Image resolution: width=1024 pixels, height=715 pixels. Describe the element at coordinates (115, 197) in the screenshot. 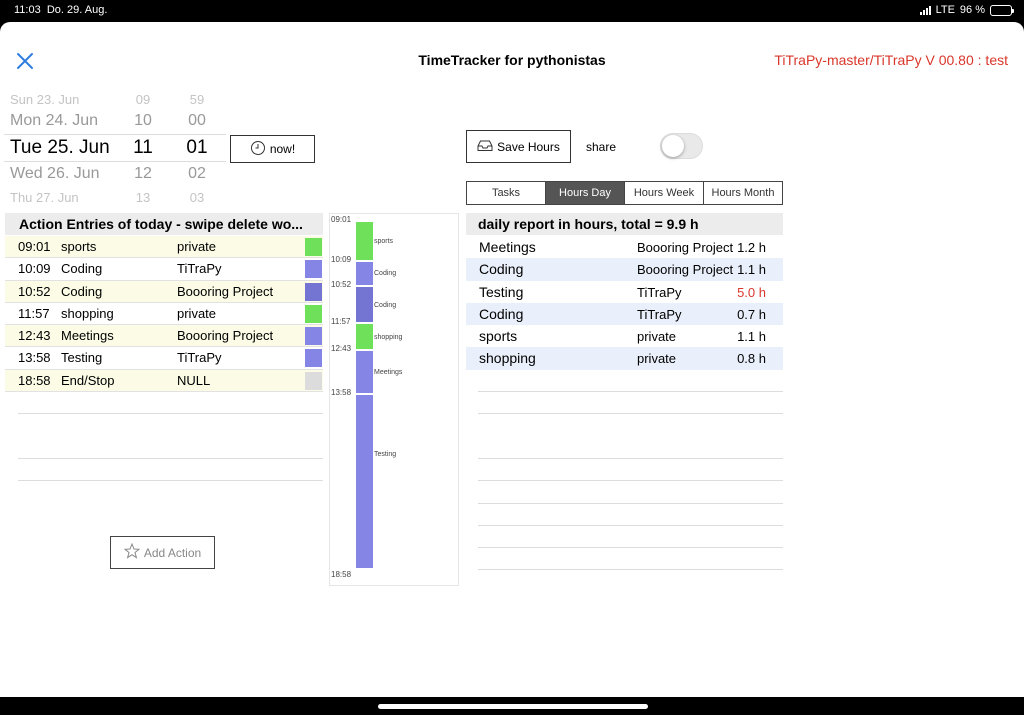

I see `picker-row: Thu 27. Jun 13 03` at that location.